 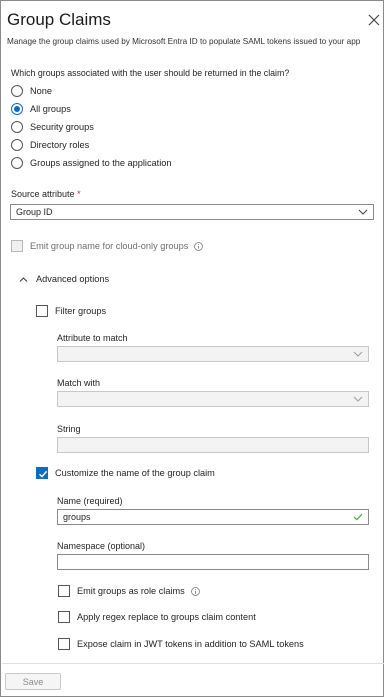 I want to click on radio-security-groups: Security groups, so click(x=52, y=127).